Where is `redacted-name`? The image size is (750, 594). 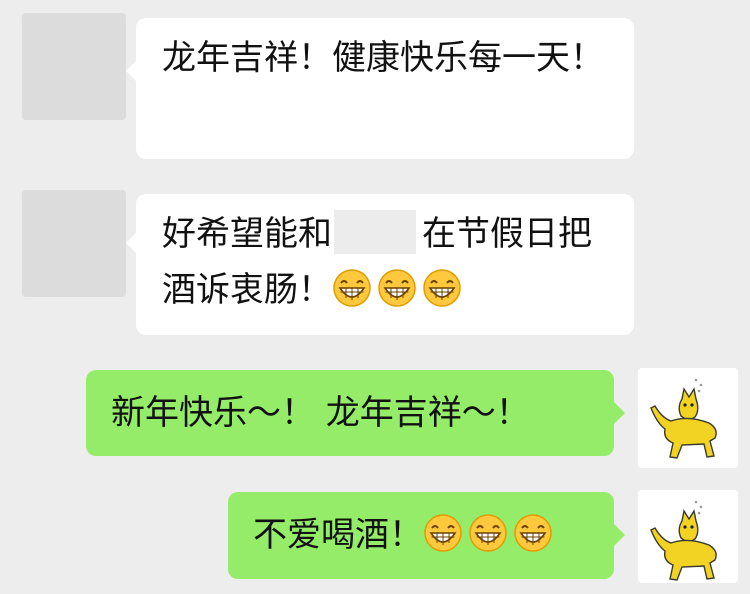
redacted-name is located at coordinates (375, 232).